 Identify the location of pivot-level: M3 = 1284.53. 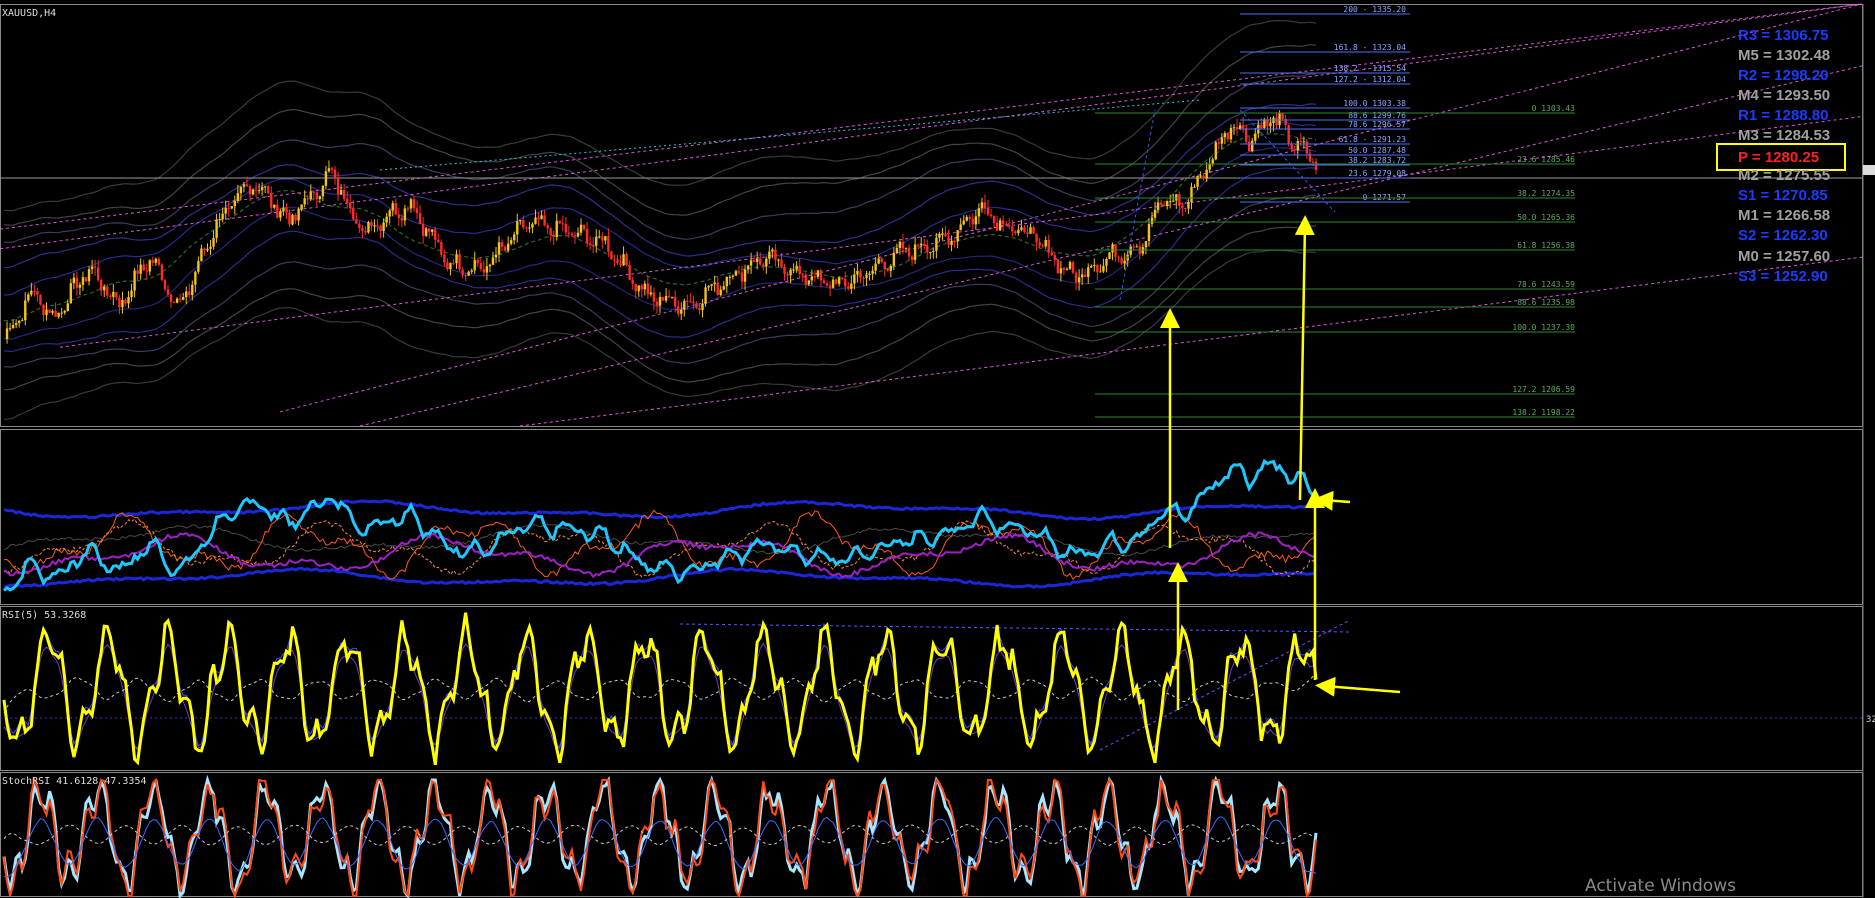
(1784, 135).